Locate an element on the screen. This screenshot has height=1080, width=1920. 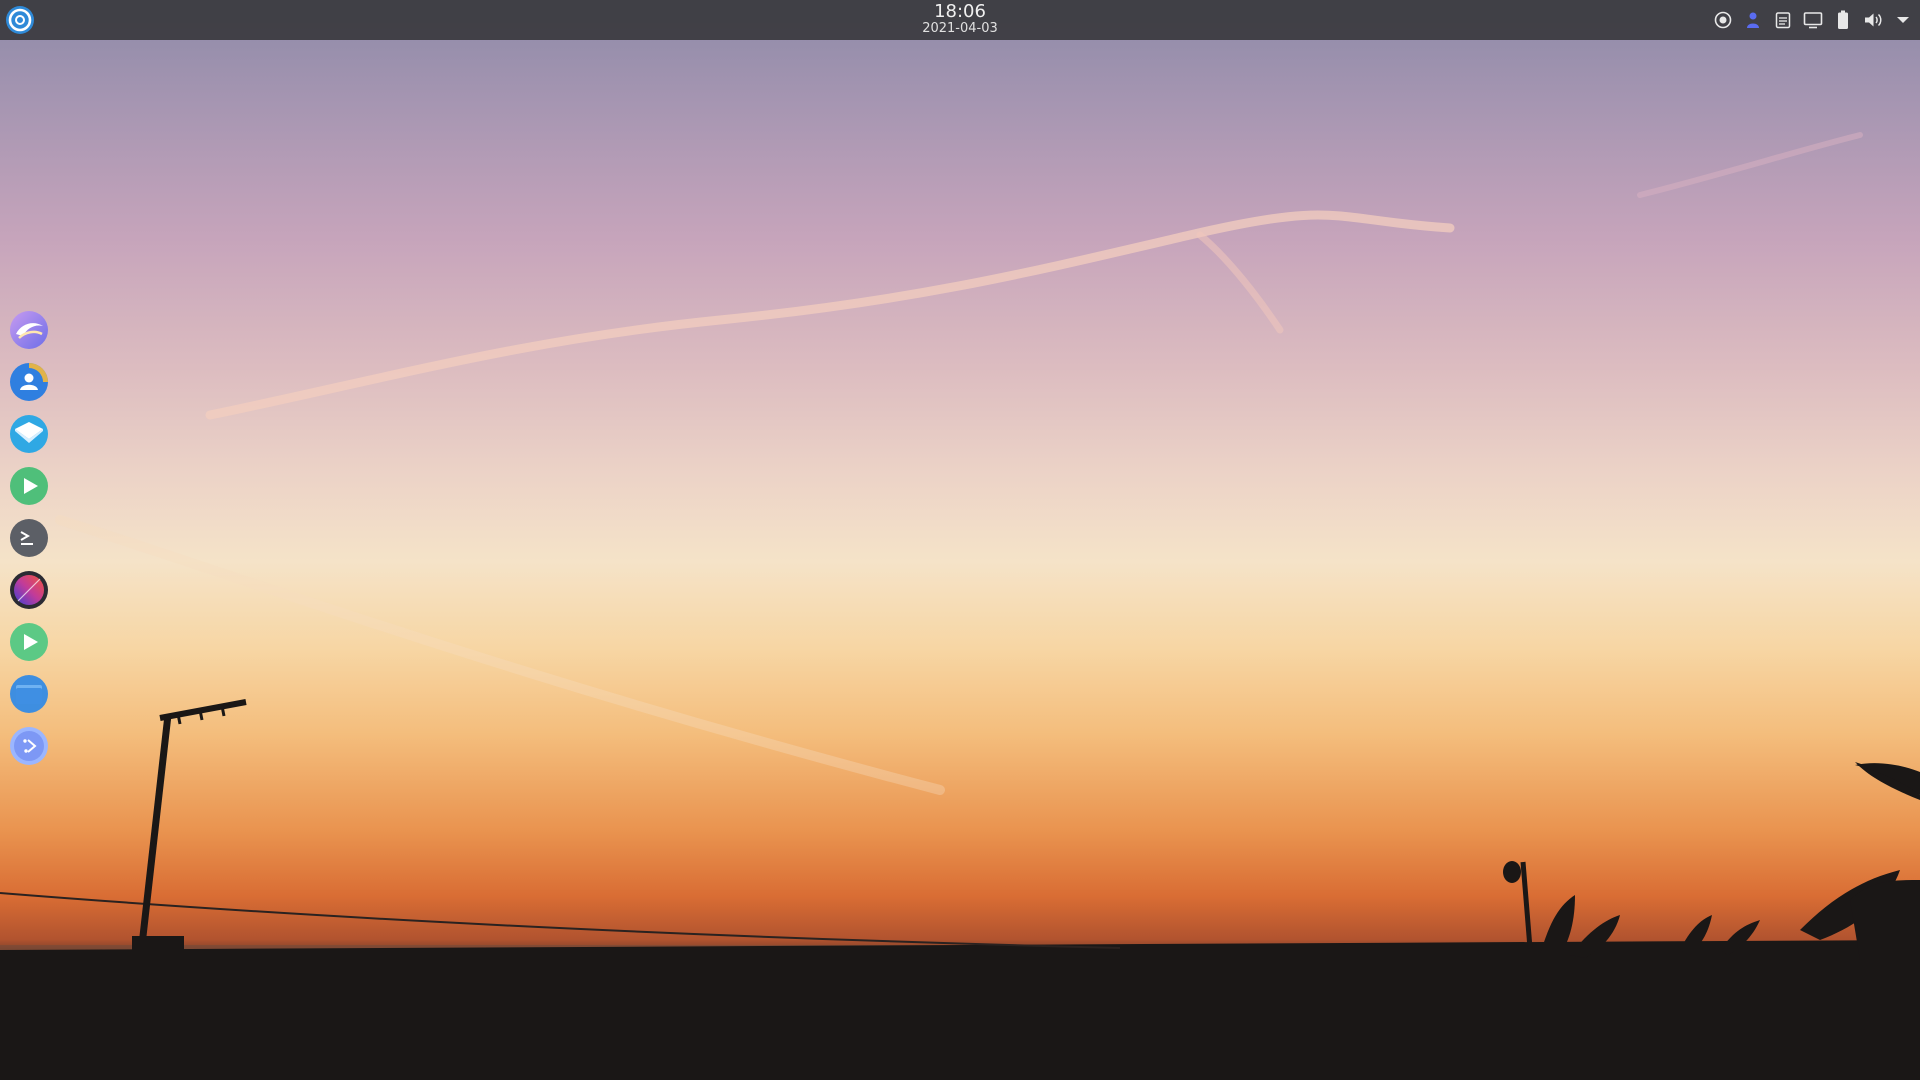
web-browser-icon is located at coordinates (29, 330).